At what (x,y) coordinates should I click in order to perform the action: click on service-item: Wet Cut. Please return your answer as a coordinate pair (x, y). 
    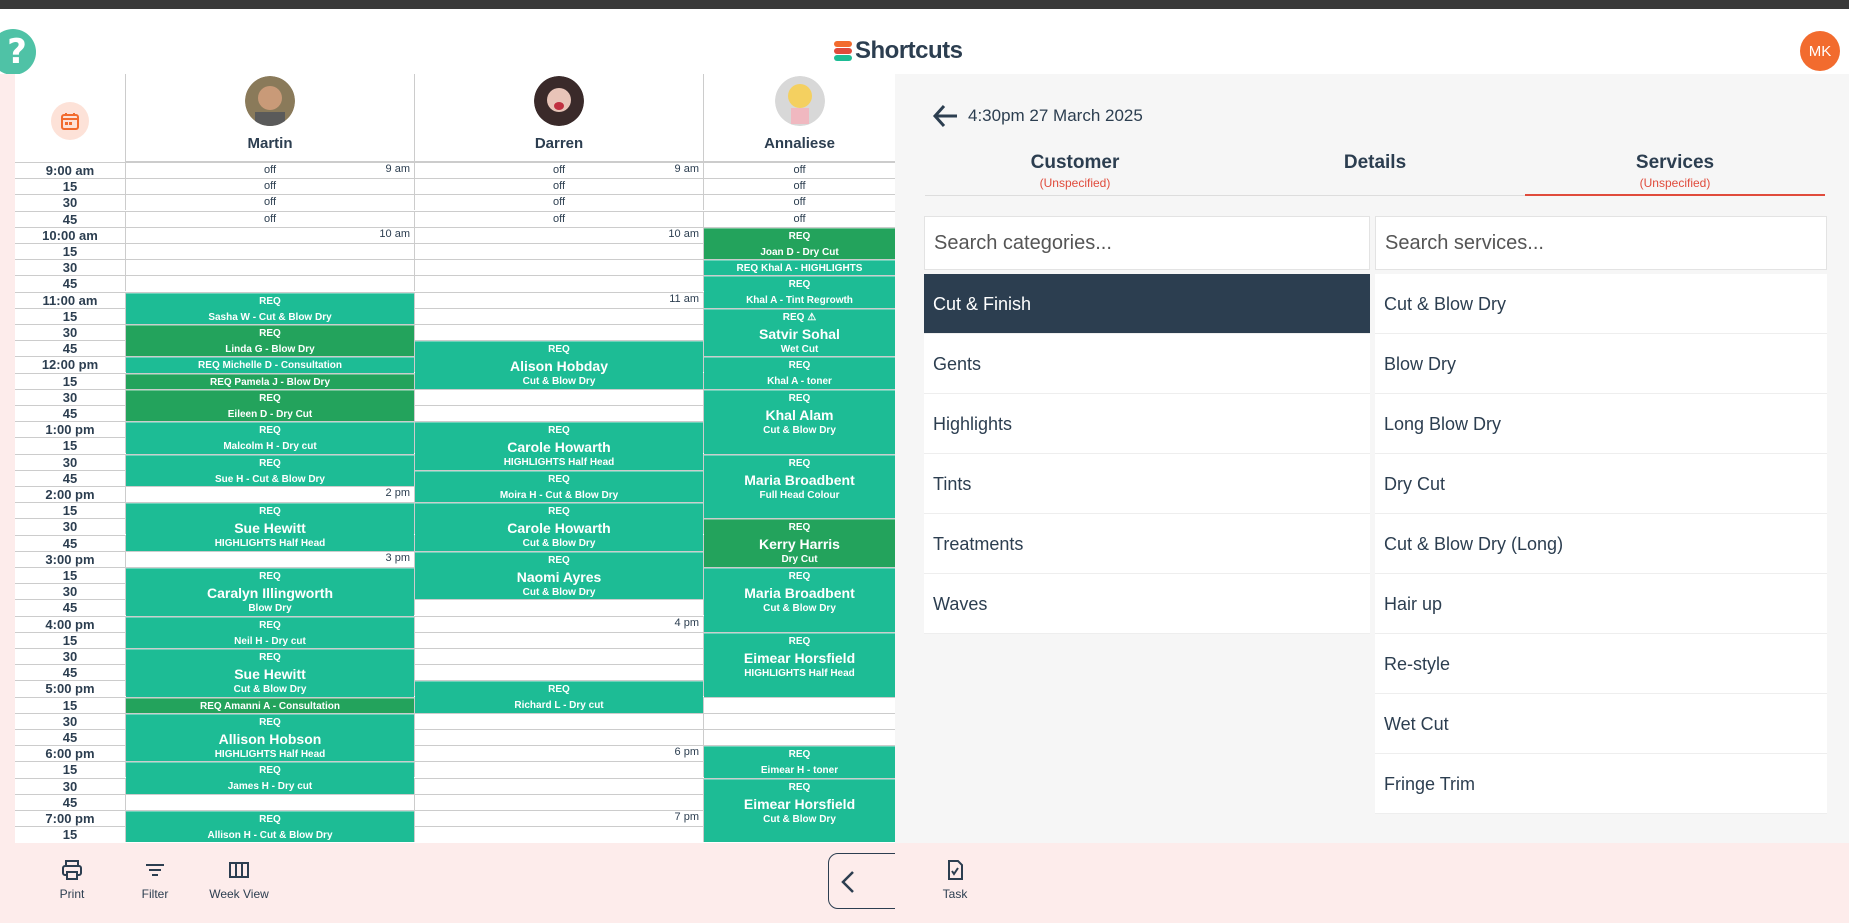
    Looking at the image, I should click on (1601, 724).